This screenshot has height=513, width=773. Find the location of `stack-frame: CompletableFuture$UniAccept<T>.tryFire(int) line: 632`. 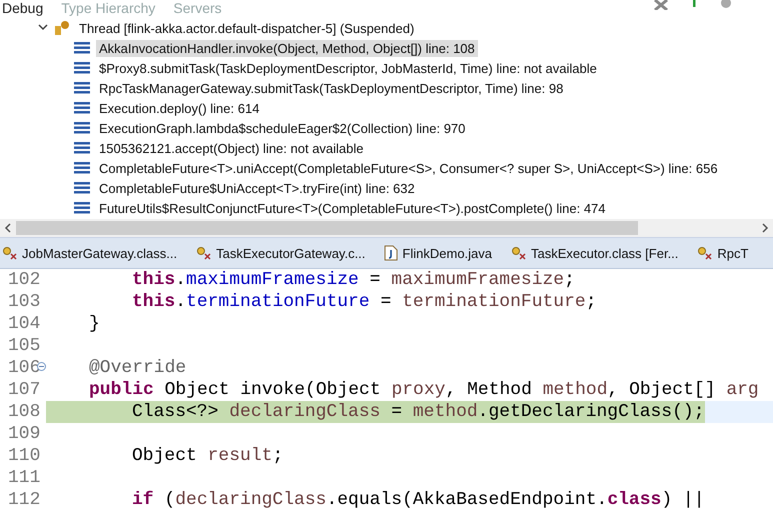

stack-frame: CompletableFuture$UniAccept<T>.tryFire(int) line: 632 is located at coordinates (257, 188).